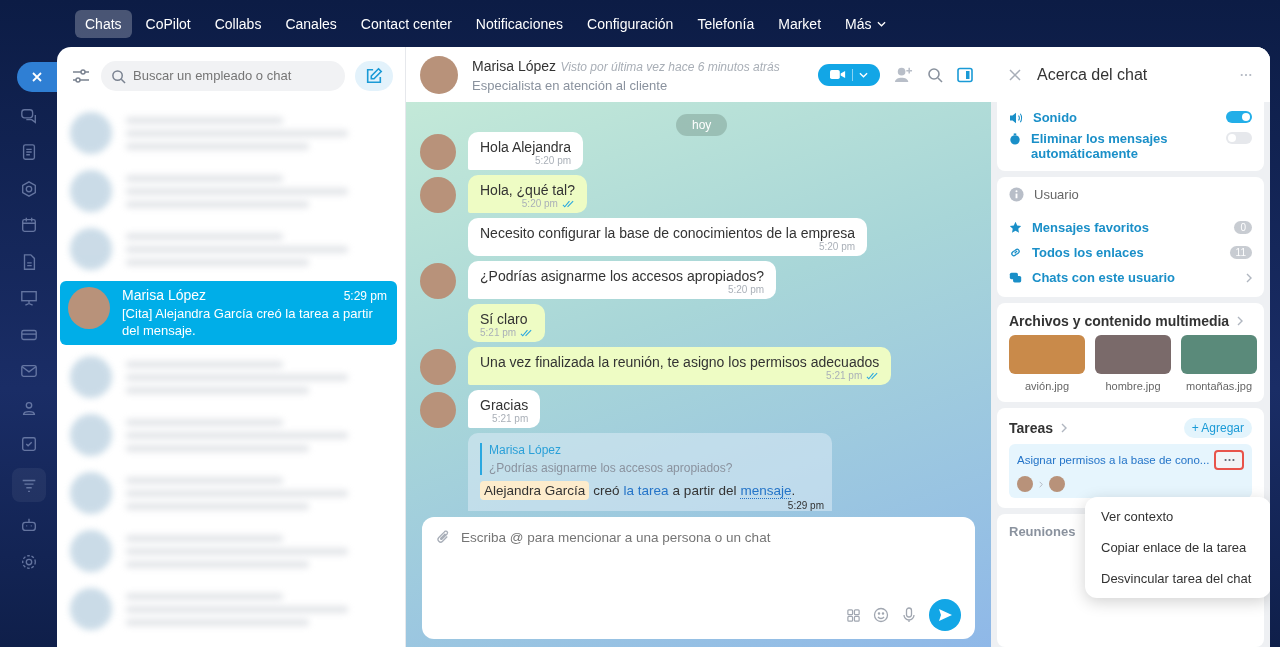 The image size is (1280, 647). Describe the element at coordinates (374, 75) in the screenshot. I see `new-chat-button` at that location.